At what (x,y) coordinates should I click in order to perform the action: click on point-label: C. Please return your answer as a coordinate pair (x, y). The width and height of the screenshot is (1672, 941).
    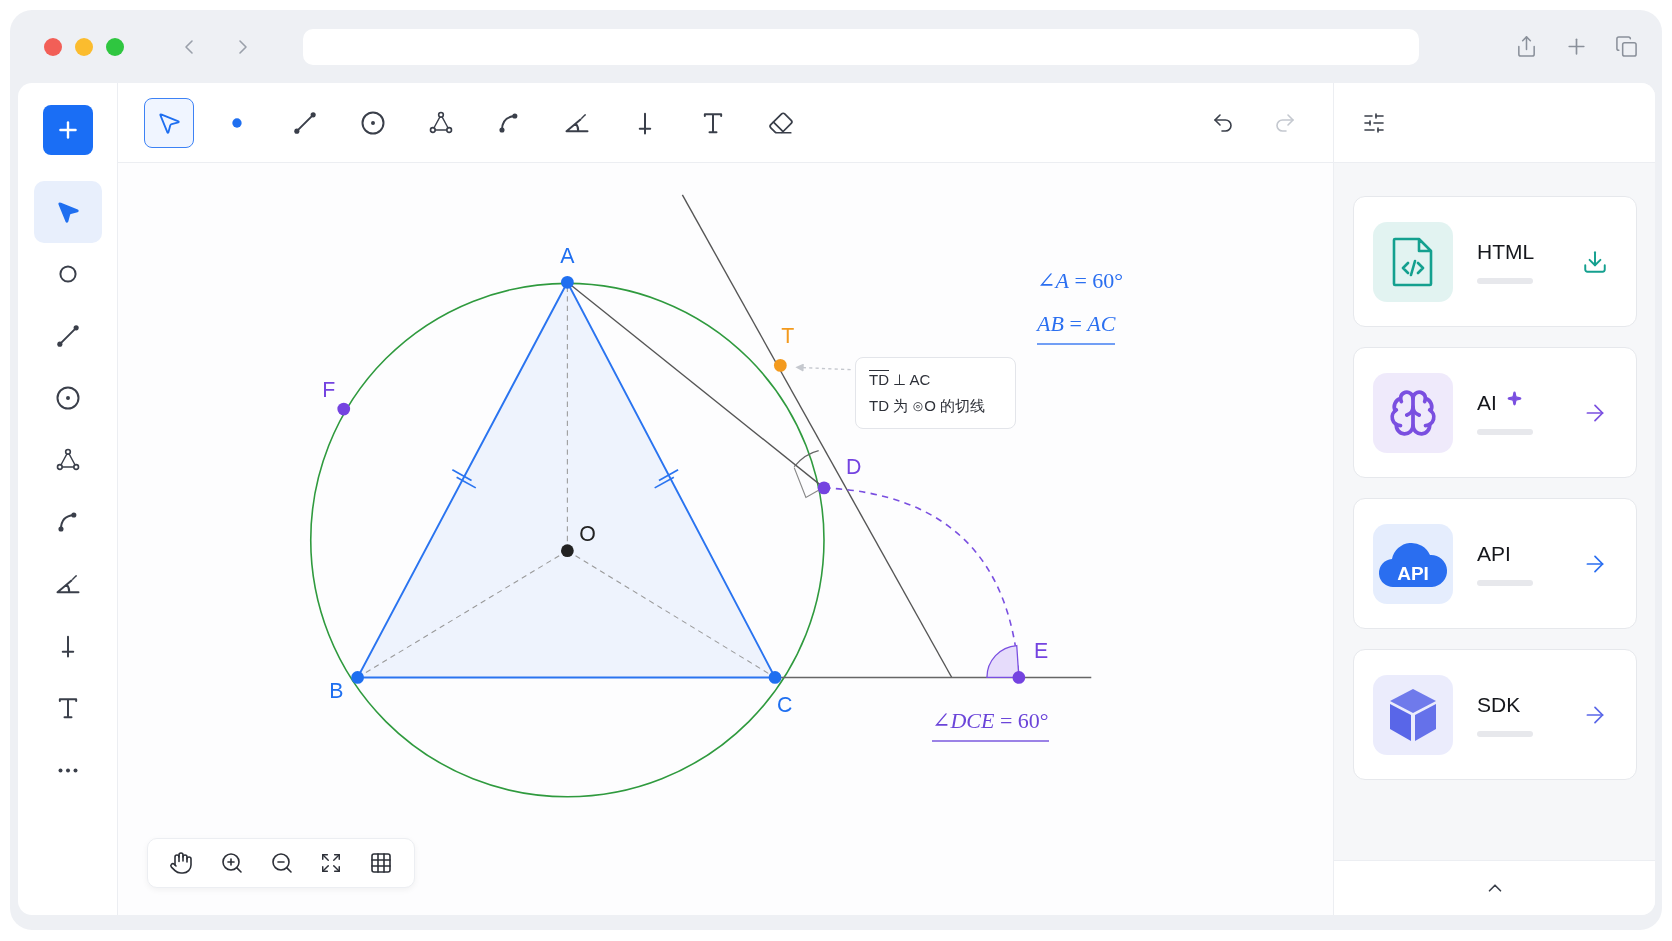
    Looking at the image, I should click on (784, 704).